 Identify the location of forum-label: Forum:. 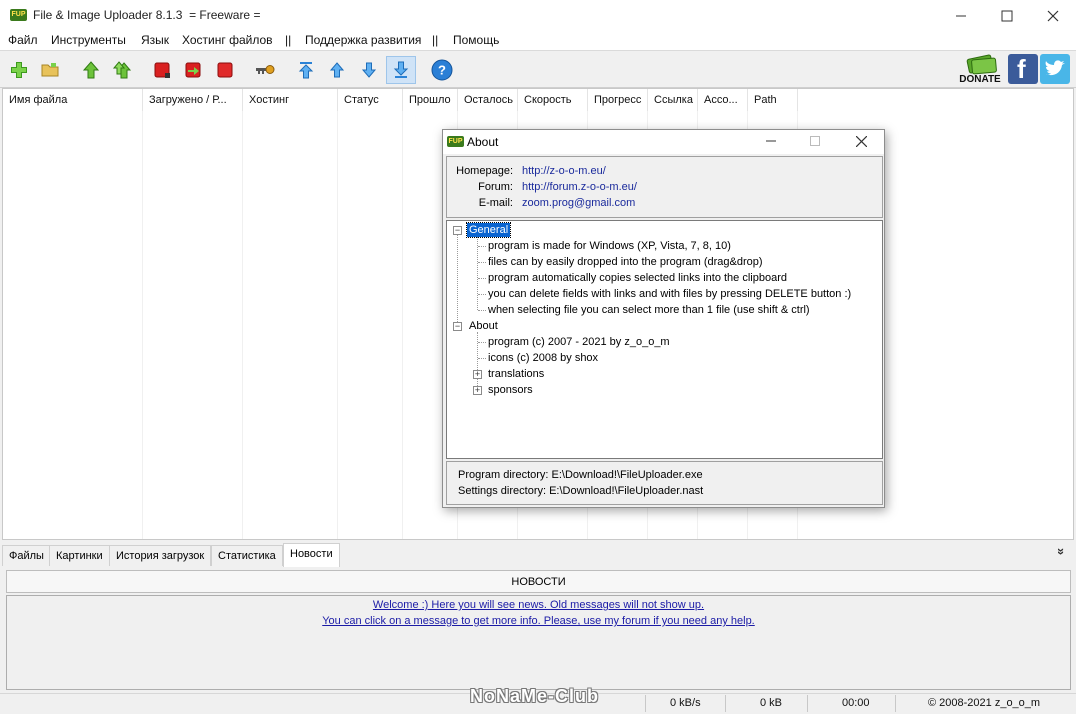
(495, 187).